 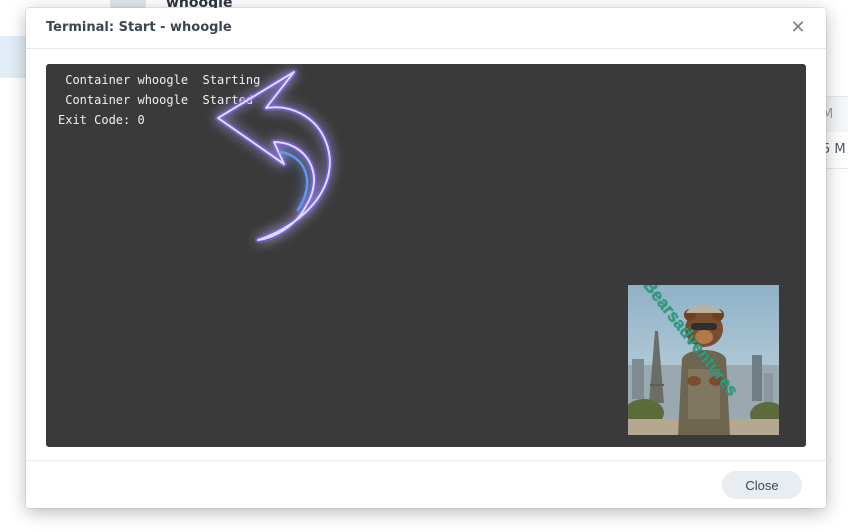 I want to click on bear-photo-image: Bearsadventures, so click(x=703, y=360).